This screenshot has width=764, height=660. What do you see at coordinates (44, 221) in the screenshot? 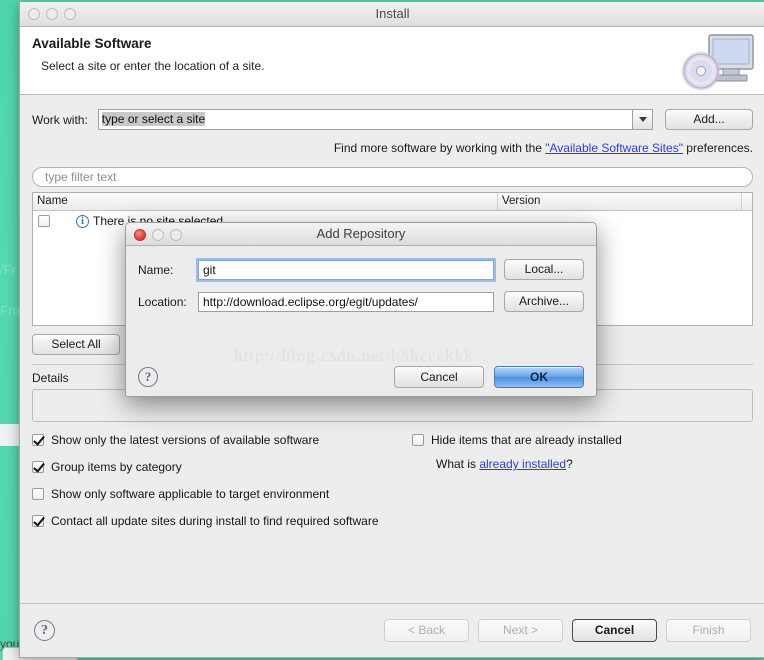
I see `row-checkbox` at bounding box center [44, 221].